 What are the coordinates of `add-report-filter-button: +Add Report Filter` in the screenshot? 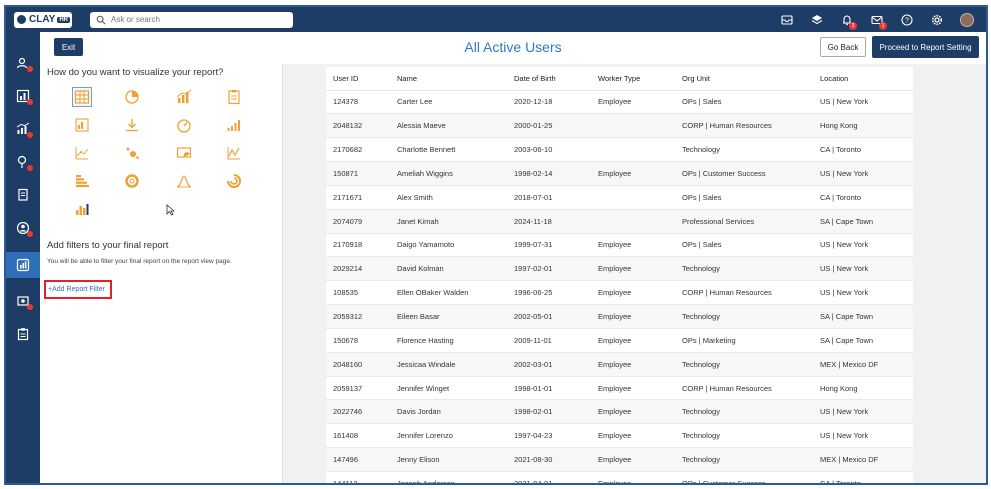 It's located at (78, 289).